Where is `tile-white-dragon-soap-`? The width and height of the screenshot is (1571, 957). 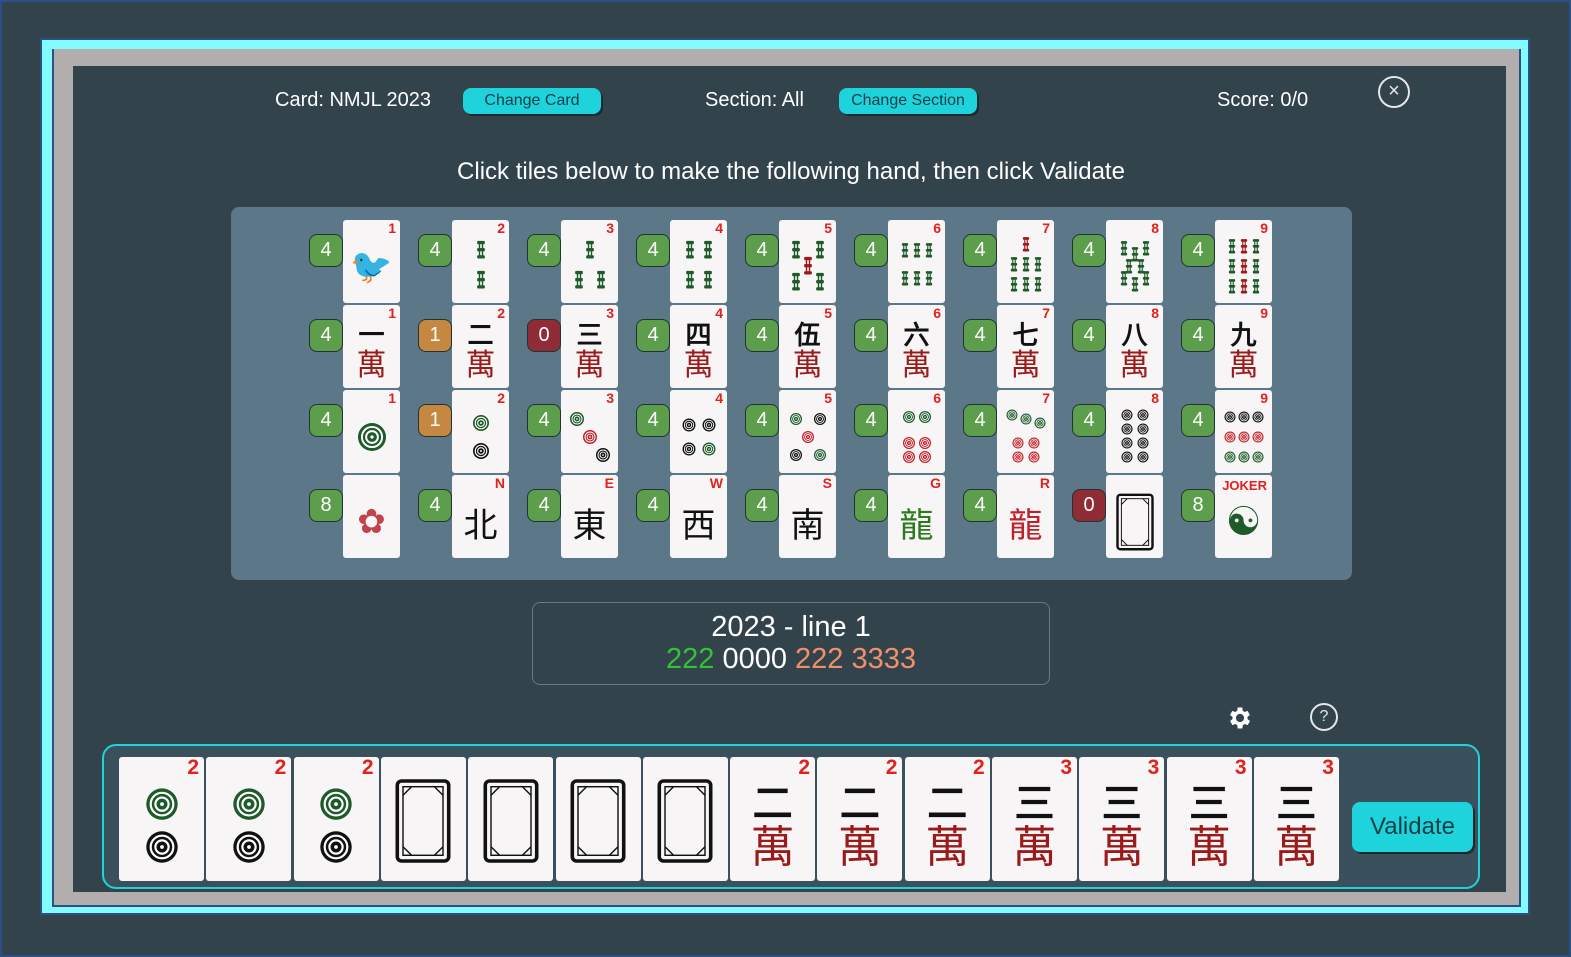 tile-white-dragon-soap- is located at coordinates (1134, 516).